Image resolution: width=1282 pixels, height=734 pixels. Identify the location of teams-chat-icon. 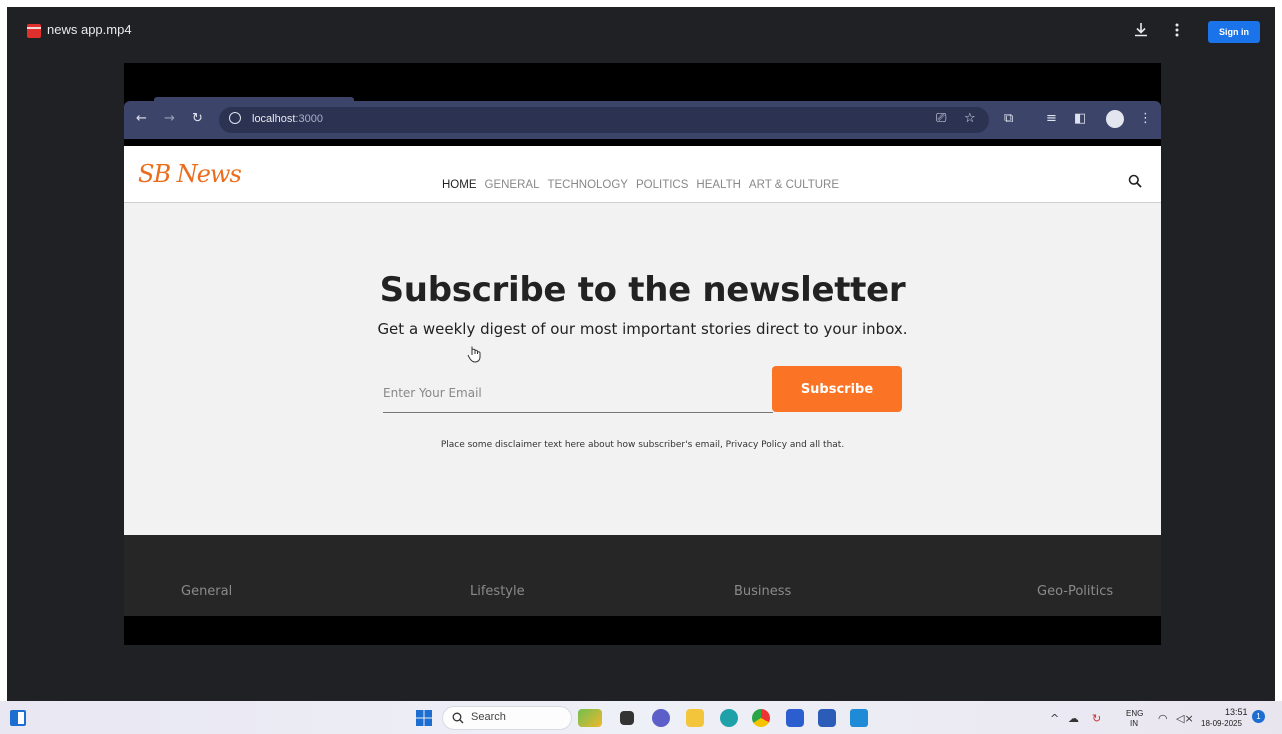
(661, 718).